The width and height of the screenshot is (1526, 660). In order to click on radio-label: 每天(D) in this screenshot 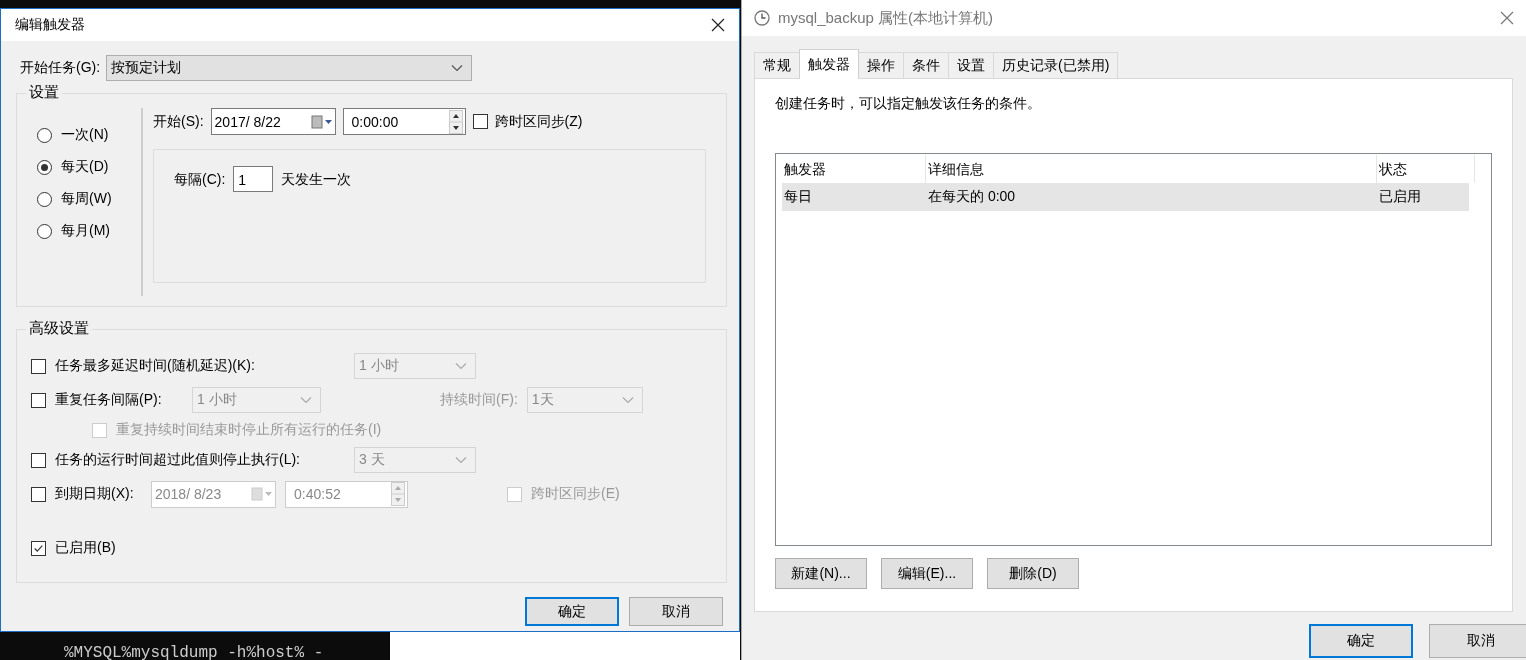, I will do `click(85, 167)`.